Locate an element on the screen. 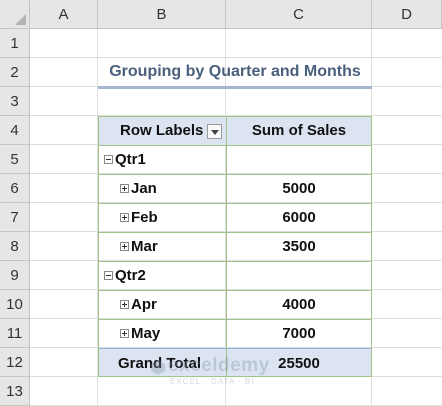 This screenshot has width=442, height=406. mar-value: 3500 is located at coordinates (299, 246).